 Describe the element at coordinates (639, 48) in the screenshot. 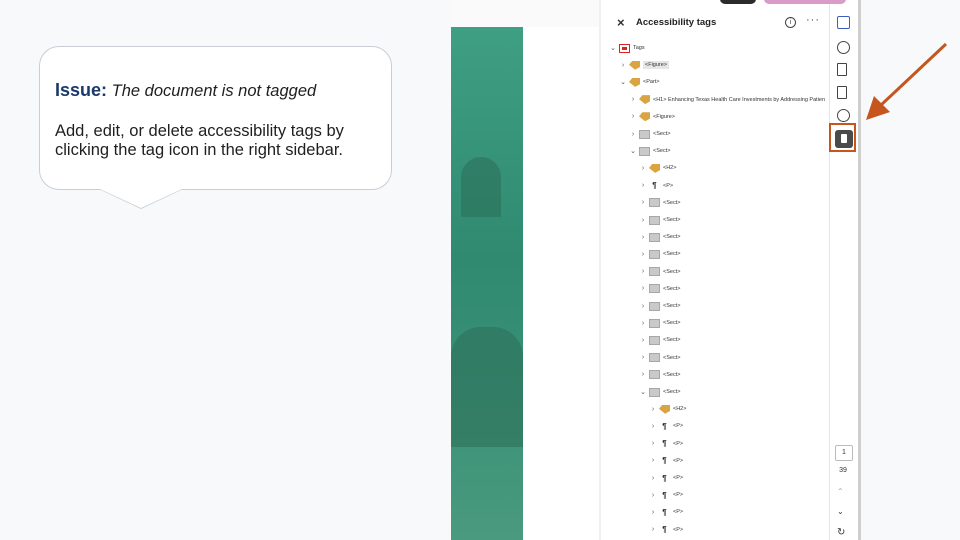

I see `tag-label: Tags` at that location.